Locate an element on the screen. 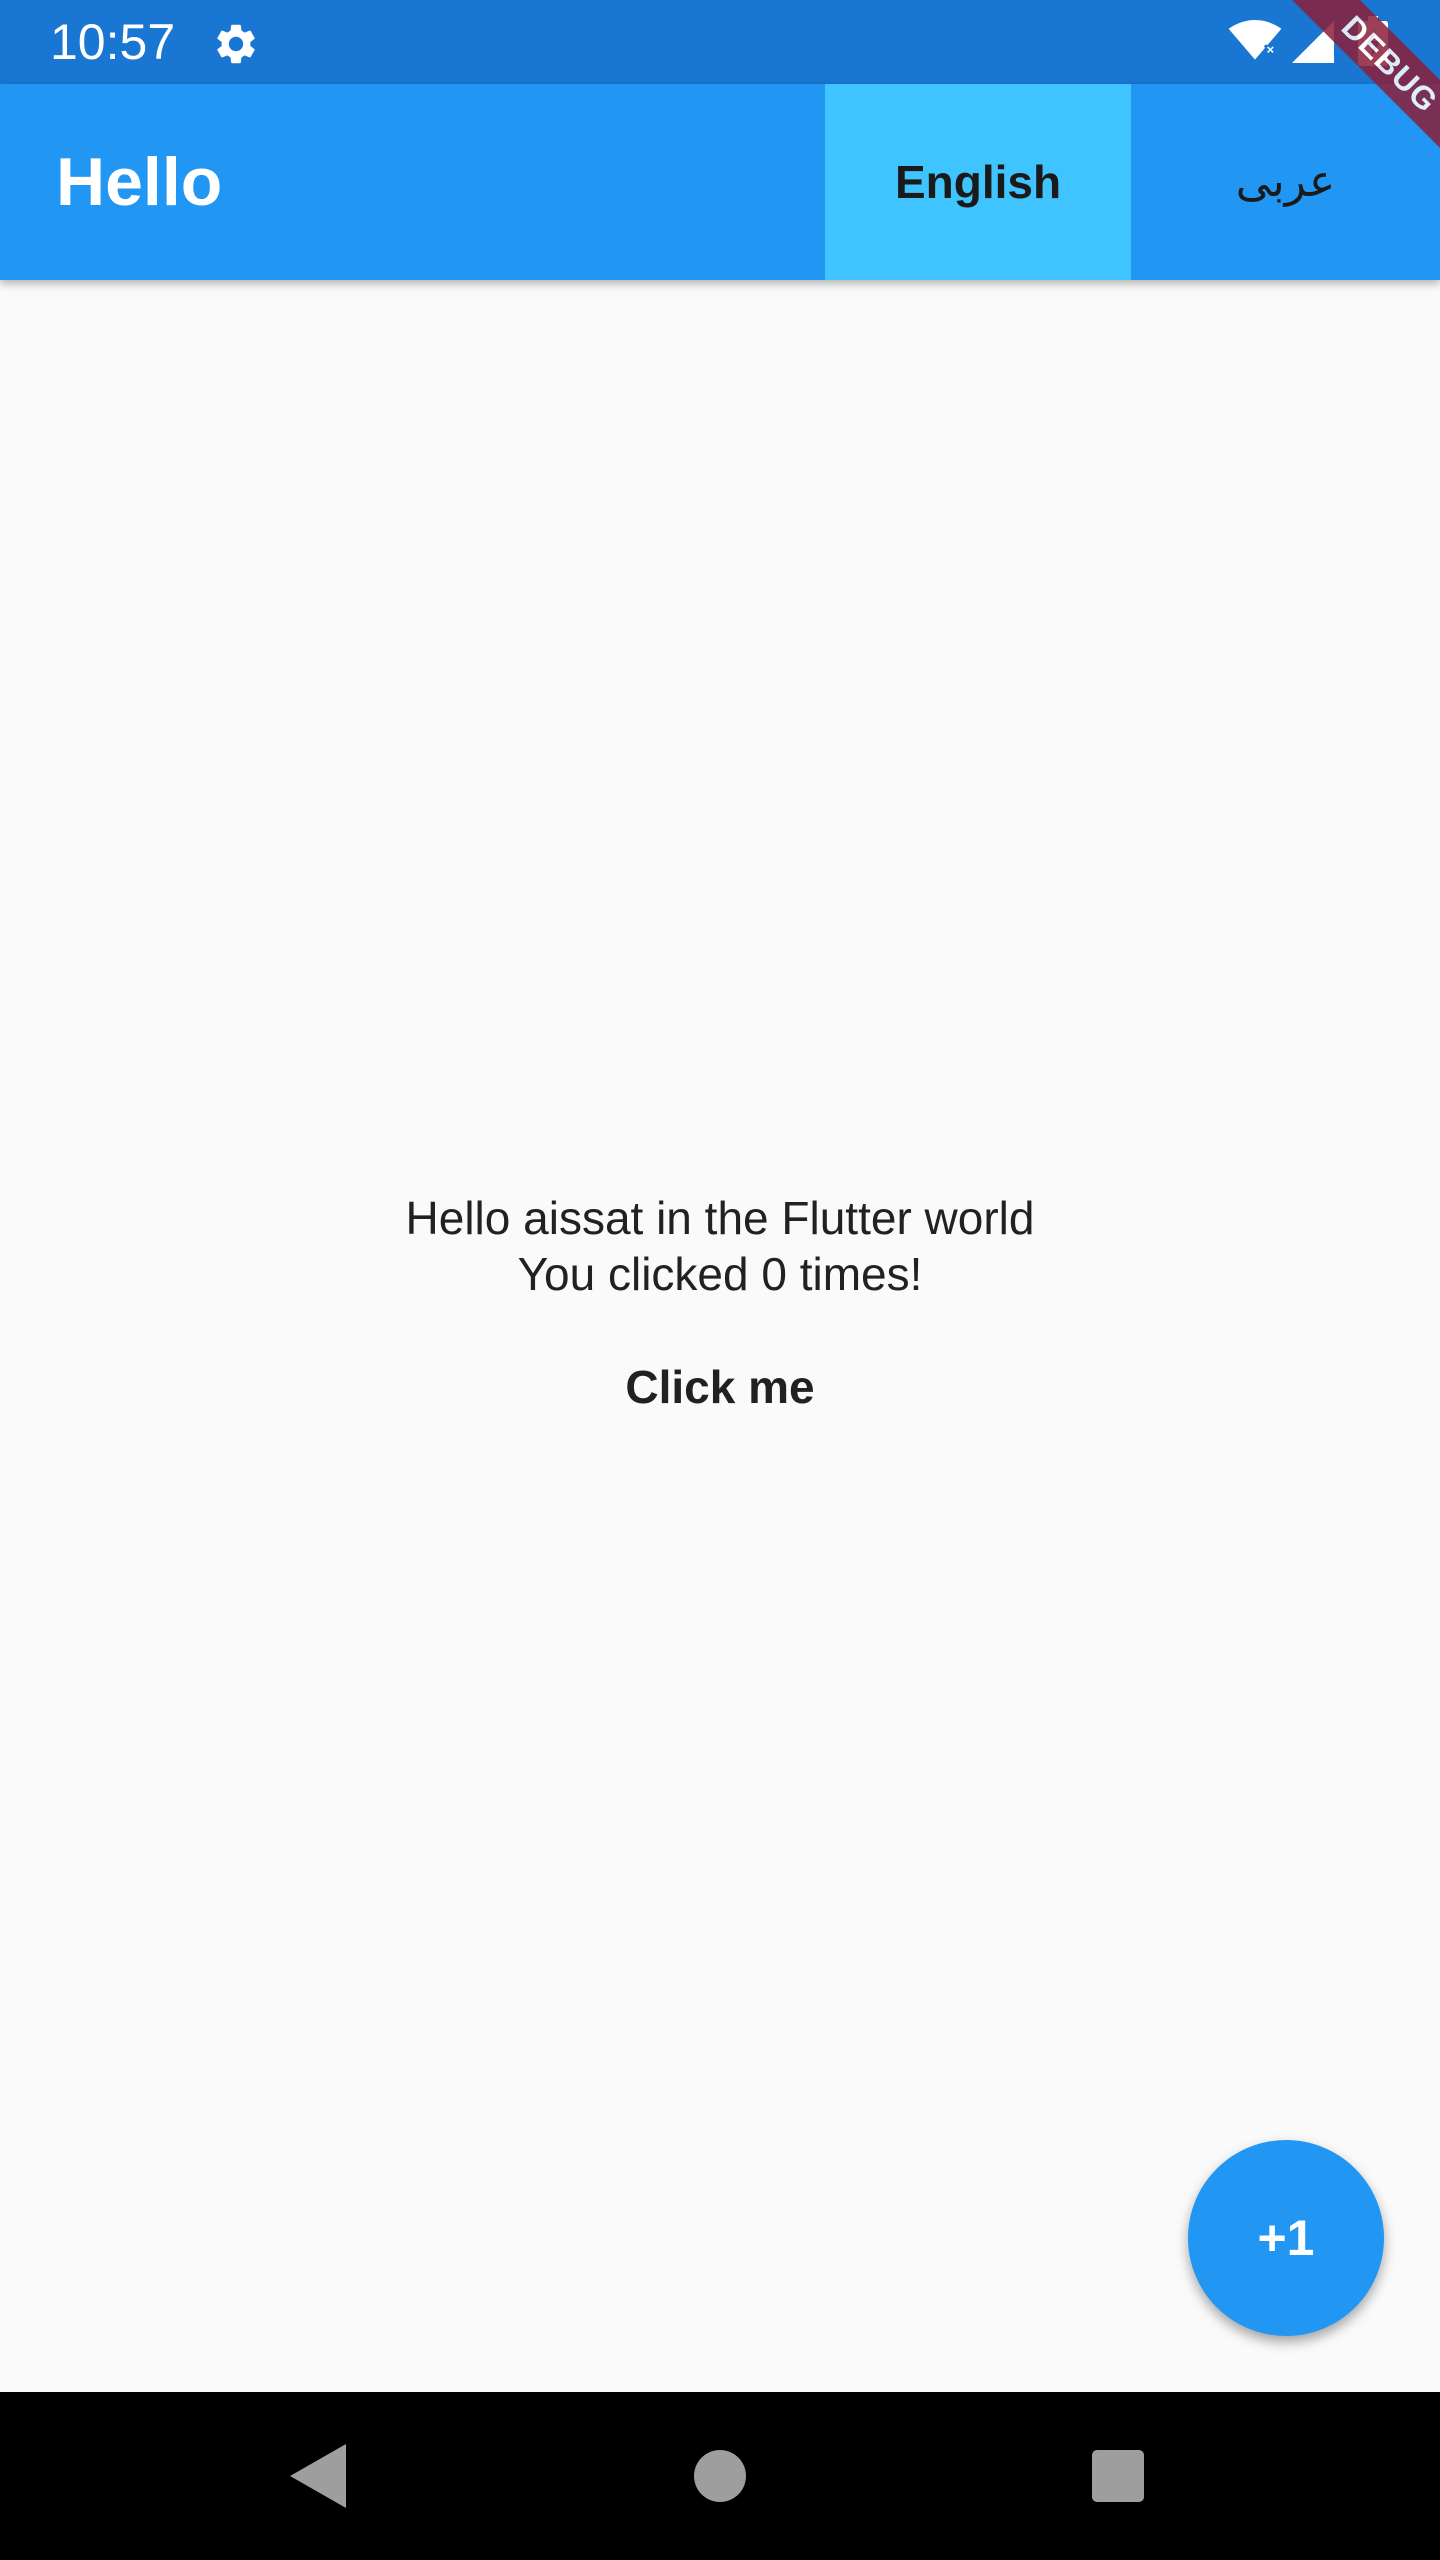 Image resolution: width=1440 pixels, height=2560 pixels. app-bar: Hello English عربى is located at coordinates (720, 182).